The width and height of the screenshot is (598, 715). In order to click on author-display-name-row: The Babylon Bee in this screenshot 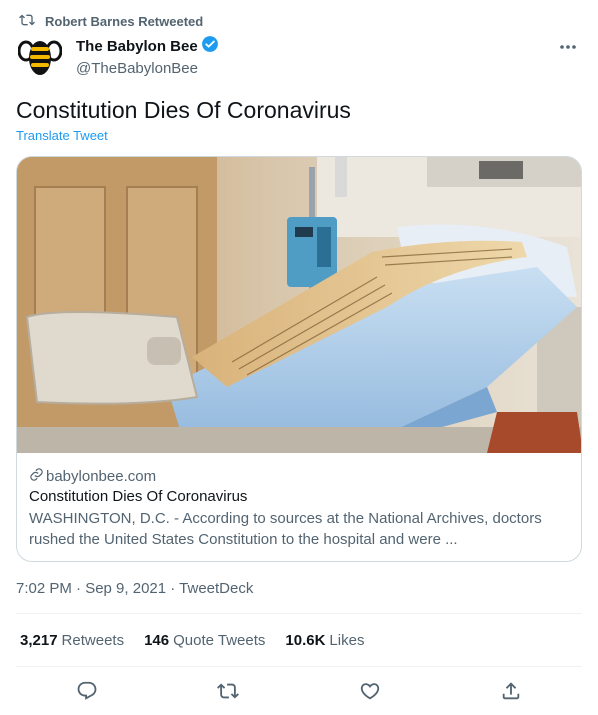, I will do `click(147, 47)`.